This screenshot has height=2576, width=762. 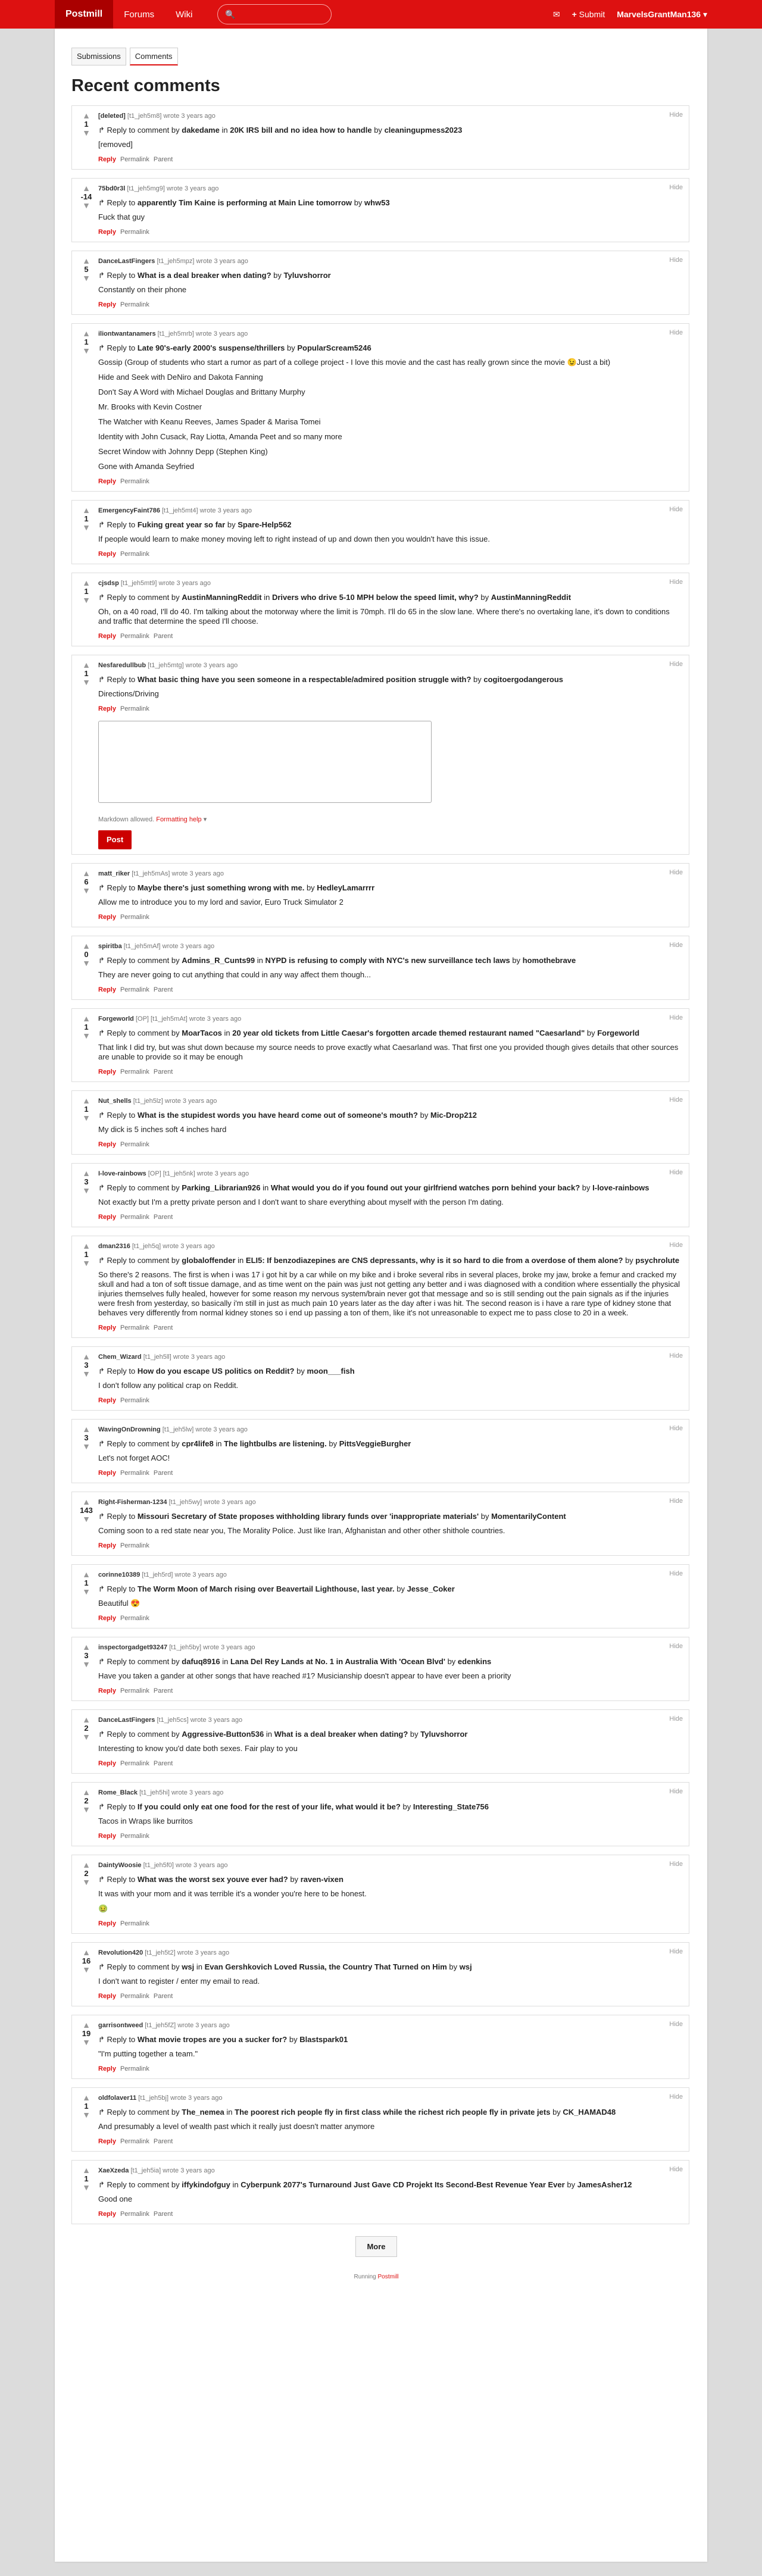 I want to click on submission-title-link: What is a deal breaker when dating?, so click(x=204, y=275).